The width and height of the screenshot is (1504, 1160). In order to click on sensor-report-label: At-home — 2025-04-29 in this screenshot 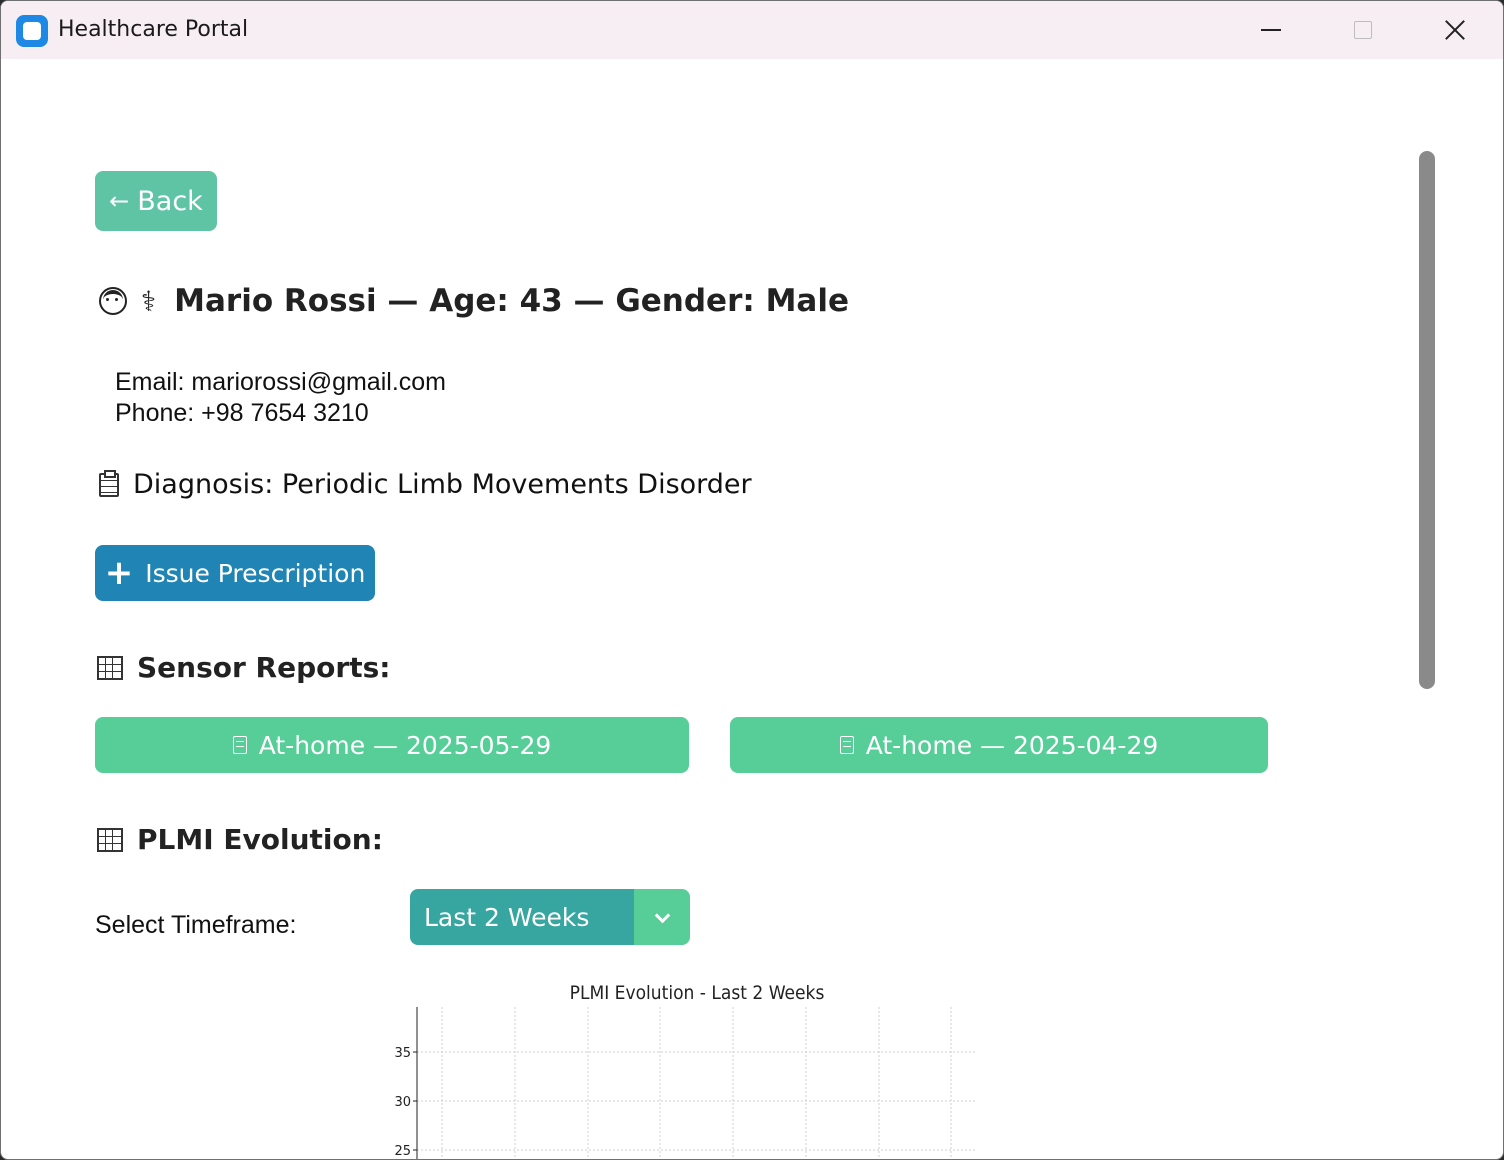, I will do `click(1012, 745)`.